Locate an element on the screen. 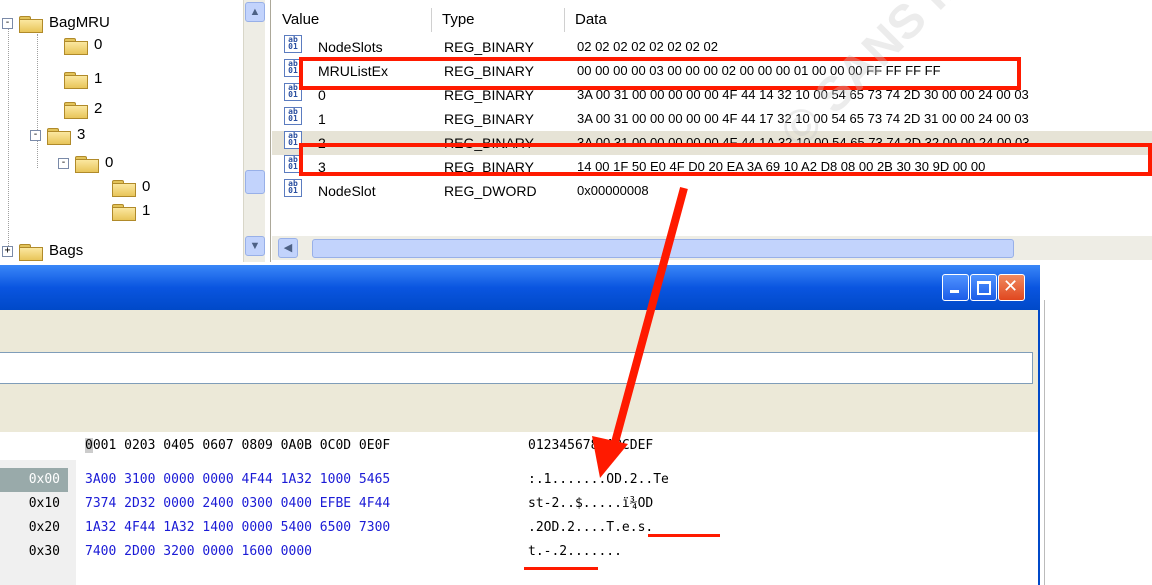 The height and width of the screenshot is (585, 1152). annotation-overlay is located at coordinates (640, 332).